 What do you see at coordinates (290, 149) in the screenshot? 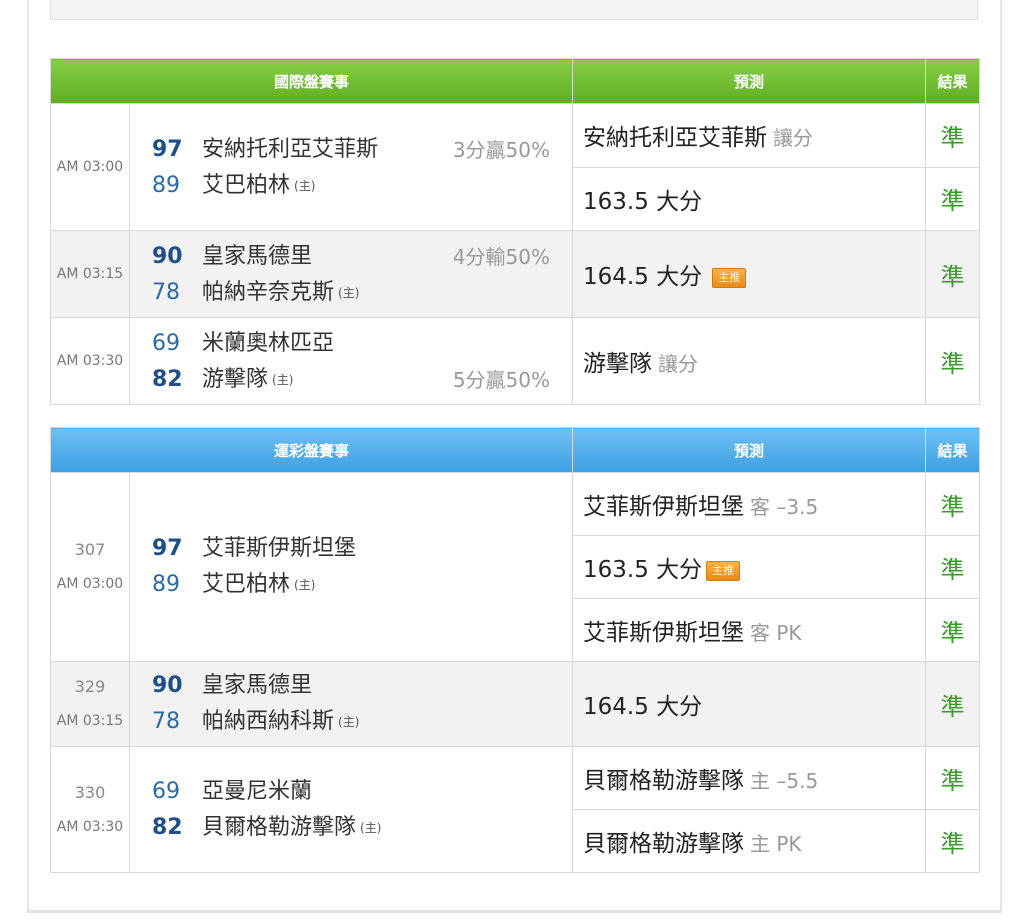
I see `away-team: 安納托利亞艾菲斯` at bounding box center [290, 149].